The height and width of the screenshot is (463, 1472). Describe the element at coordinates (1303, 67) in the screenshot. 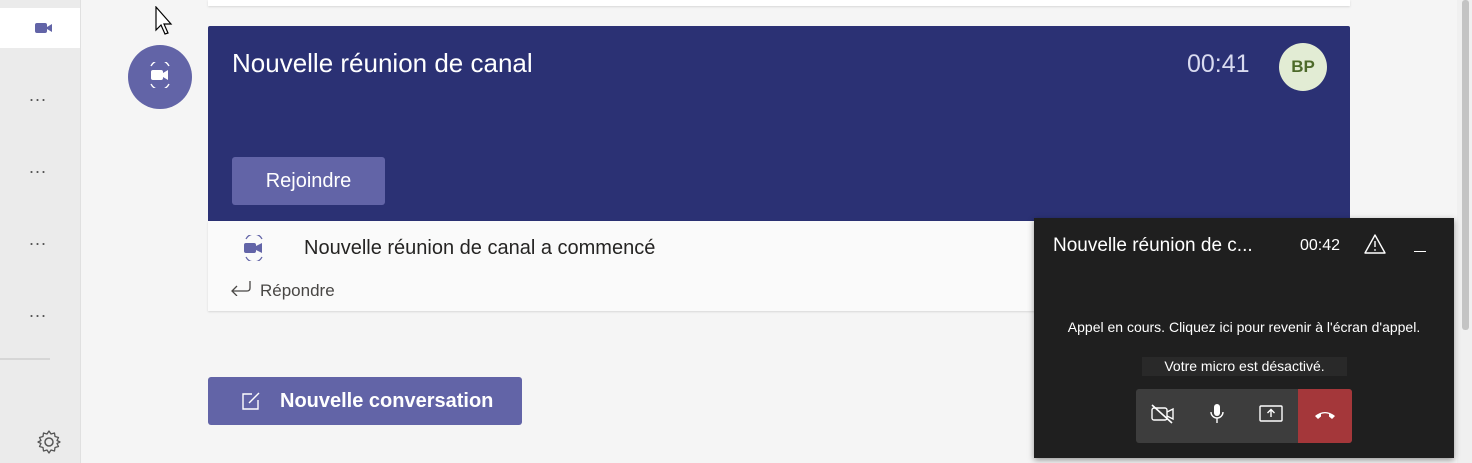

I see `avatar: BP` at that location.